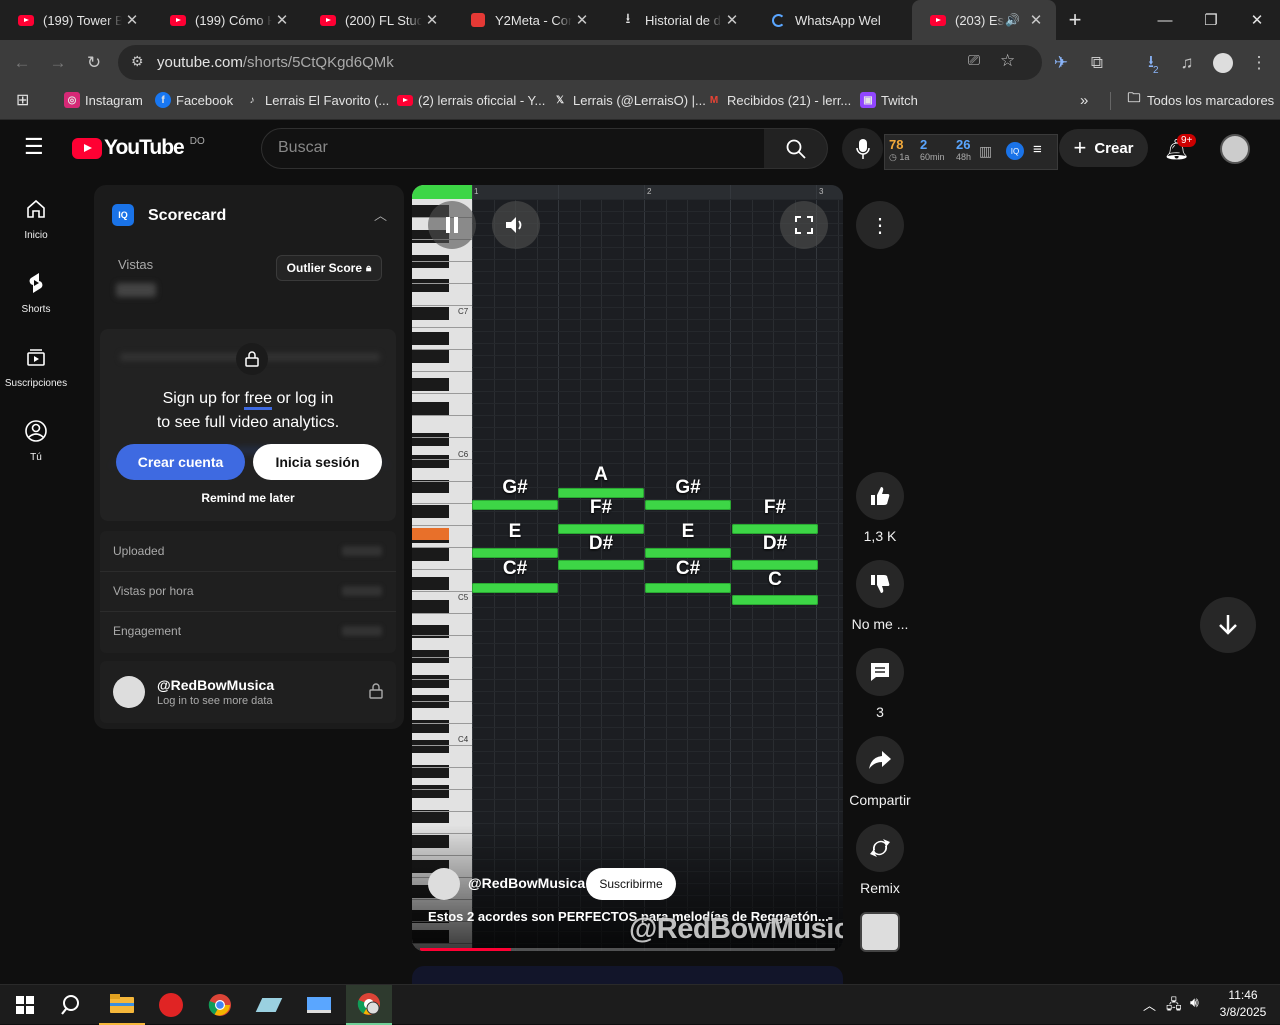 This screenshot has height=1025, width=1280. Describe the element at coordinates (1084, 100) in the screenshot. I see `more-bookmarks-icon: »` at that location.